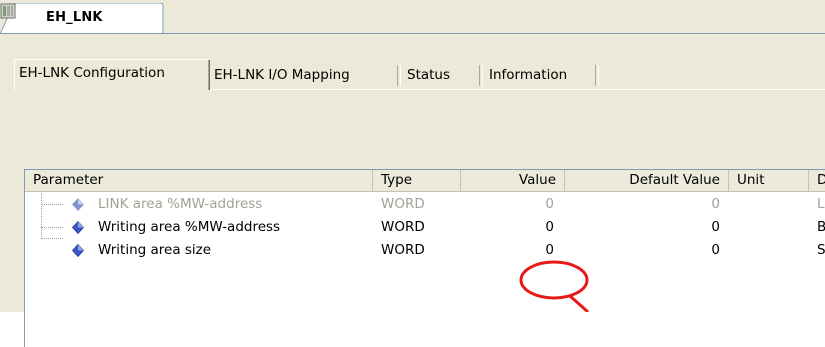 The image size is (825, 347). I want to click on table-row: Writing area size WORD 0 0 S, so click(425, 250).